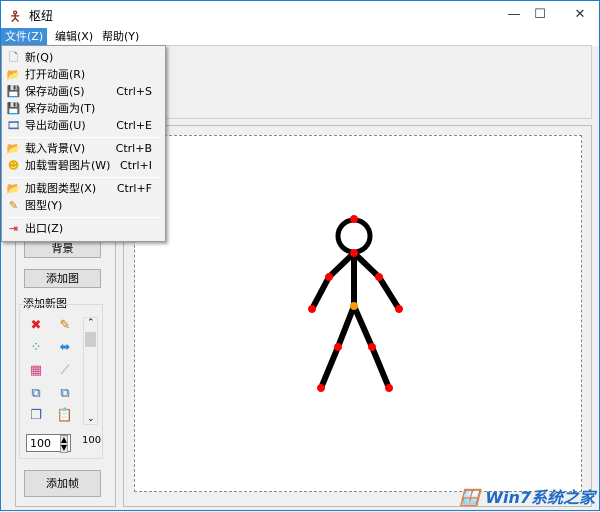  Describe the element at coordinates (134, 91) in the screenshot. I see `menu-item-shortcut: Ctrl+S` at that location.